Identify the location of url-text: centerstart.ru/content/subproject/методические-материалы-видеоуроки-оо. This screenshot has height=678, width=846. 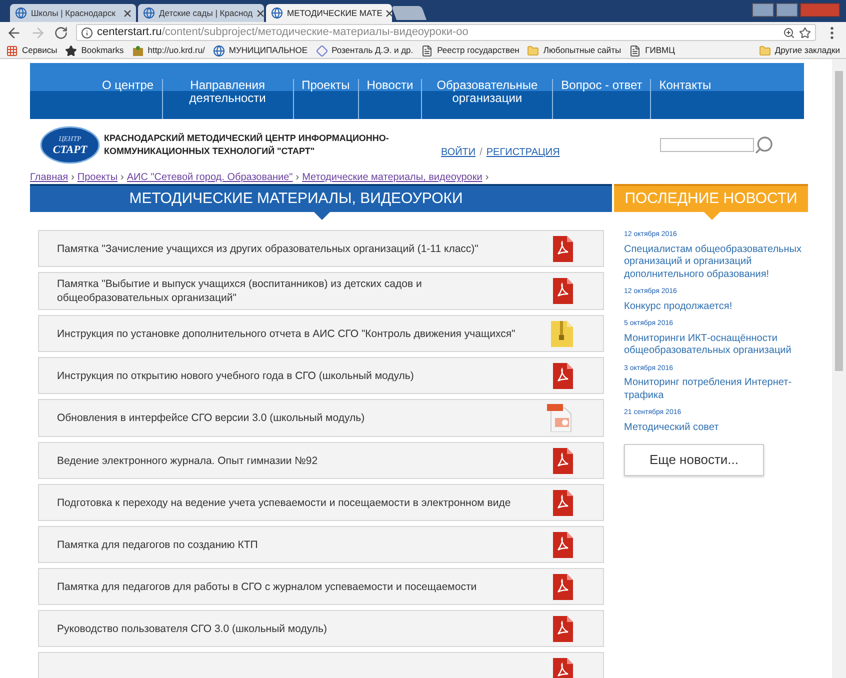
(283, 32).